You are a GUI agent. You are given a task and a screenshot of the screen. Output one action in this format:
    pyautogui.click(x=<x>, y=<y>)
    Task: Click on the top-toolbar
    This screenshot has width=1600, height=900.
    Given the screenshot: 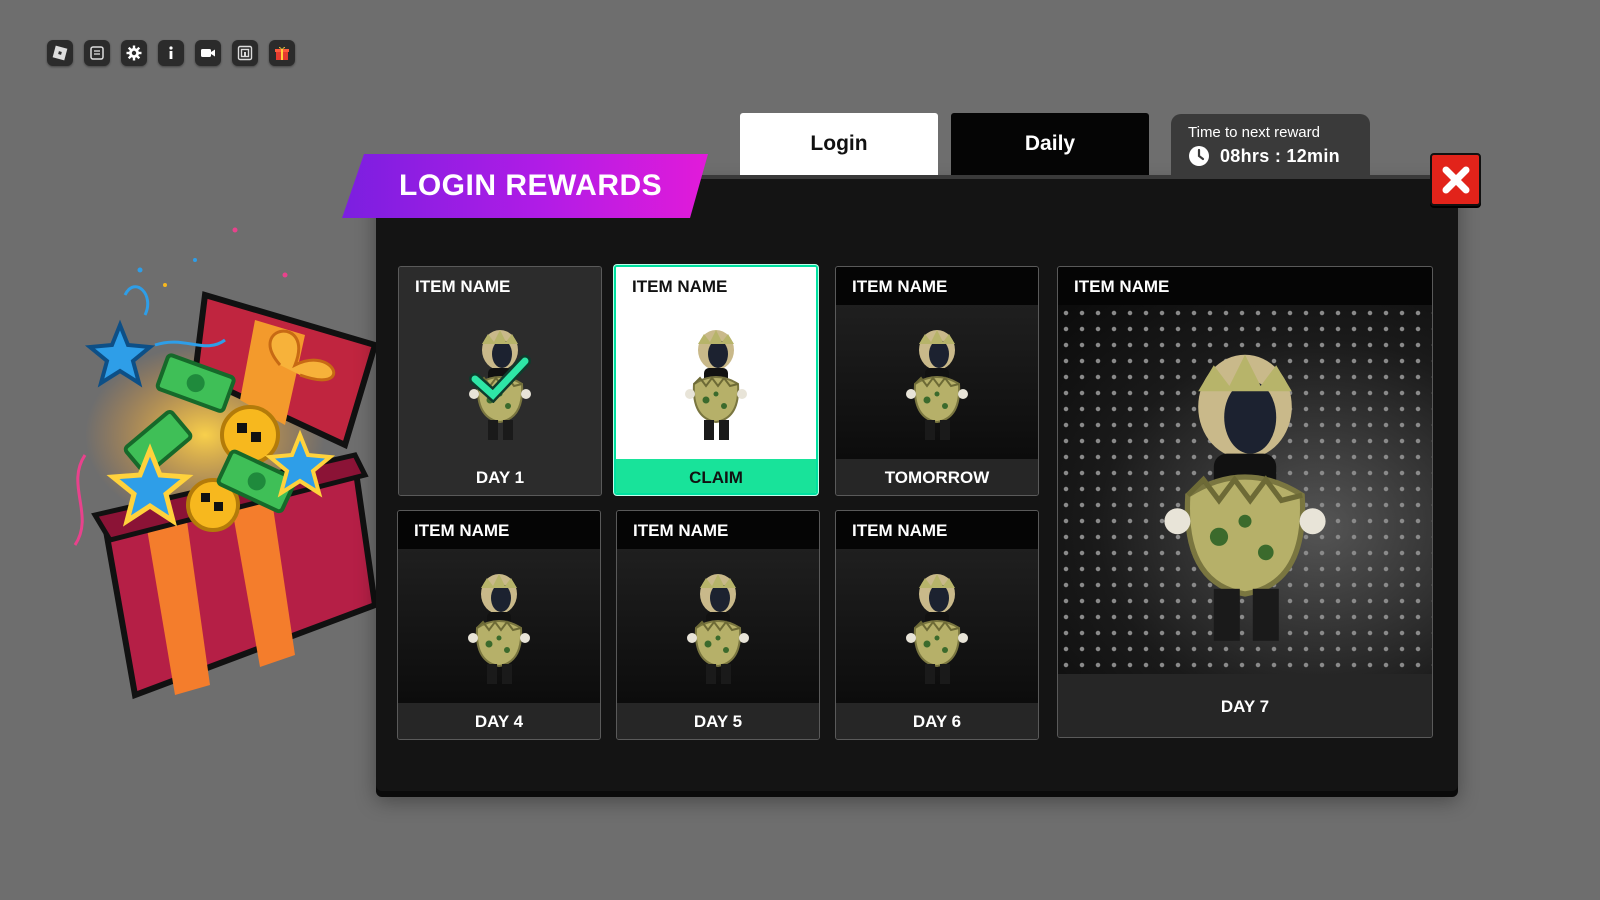 What is the action you would take?
    pyautogui.click(x=171, y=53)
    